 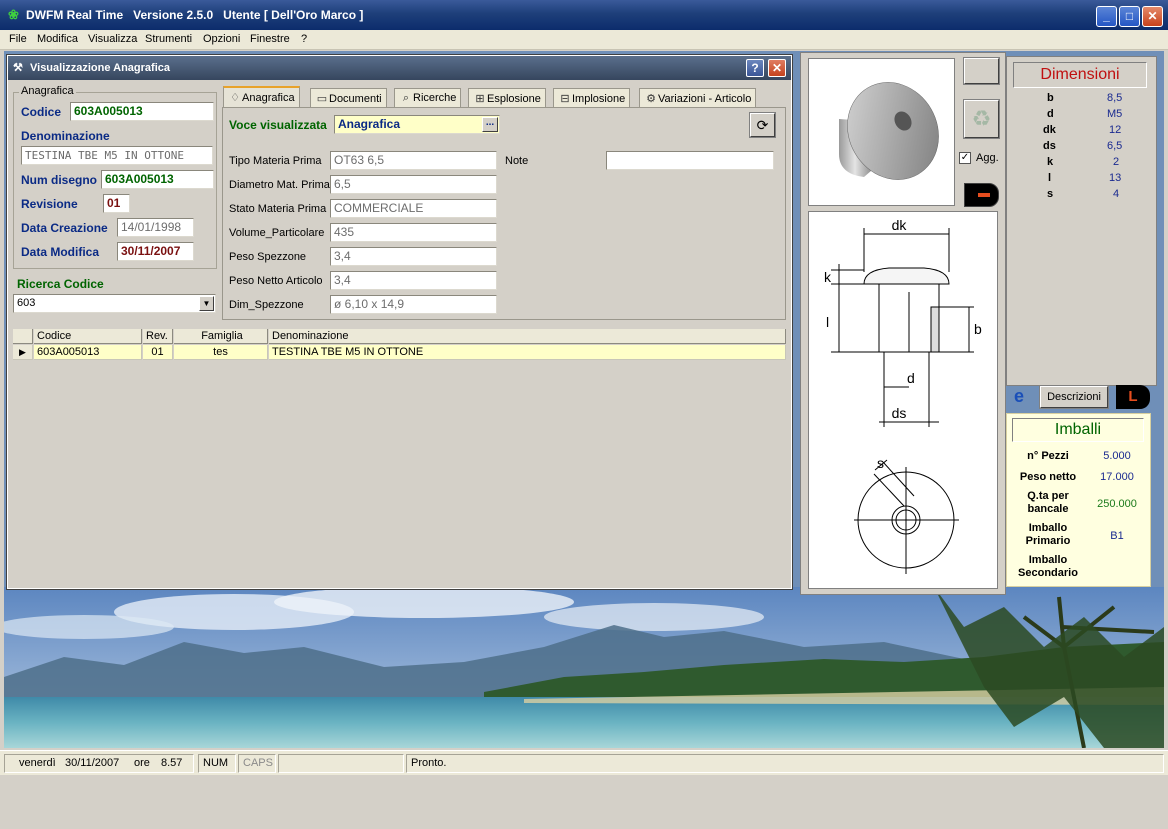 What do you see at coordinates (26, 303) in the screenshot?
I see `ricerca-codice-value: 603` at bounding box center [26, 303].